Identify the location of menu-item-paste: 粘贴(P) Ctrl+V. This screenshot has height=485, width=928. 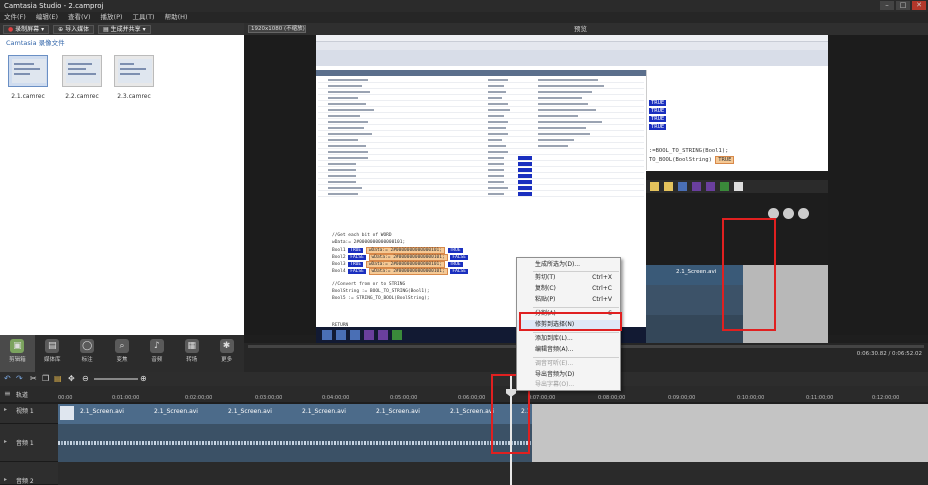
(568, 300).